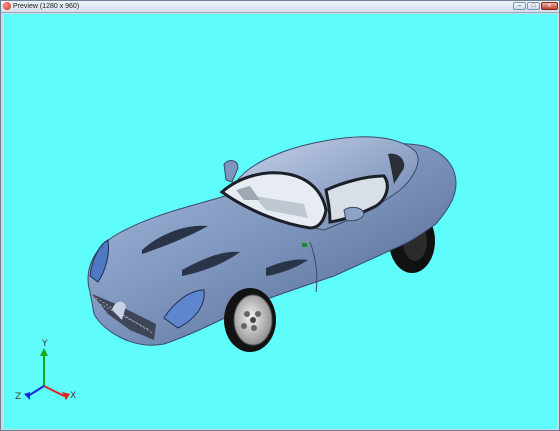 Image resolution: width=560 pixels, height=431 pixels. I want to click on minimize-button: –, so click(519, 6).